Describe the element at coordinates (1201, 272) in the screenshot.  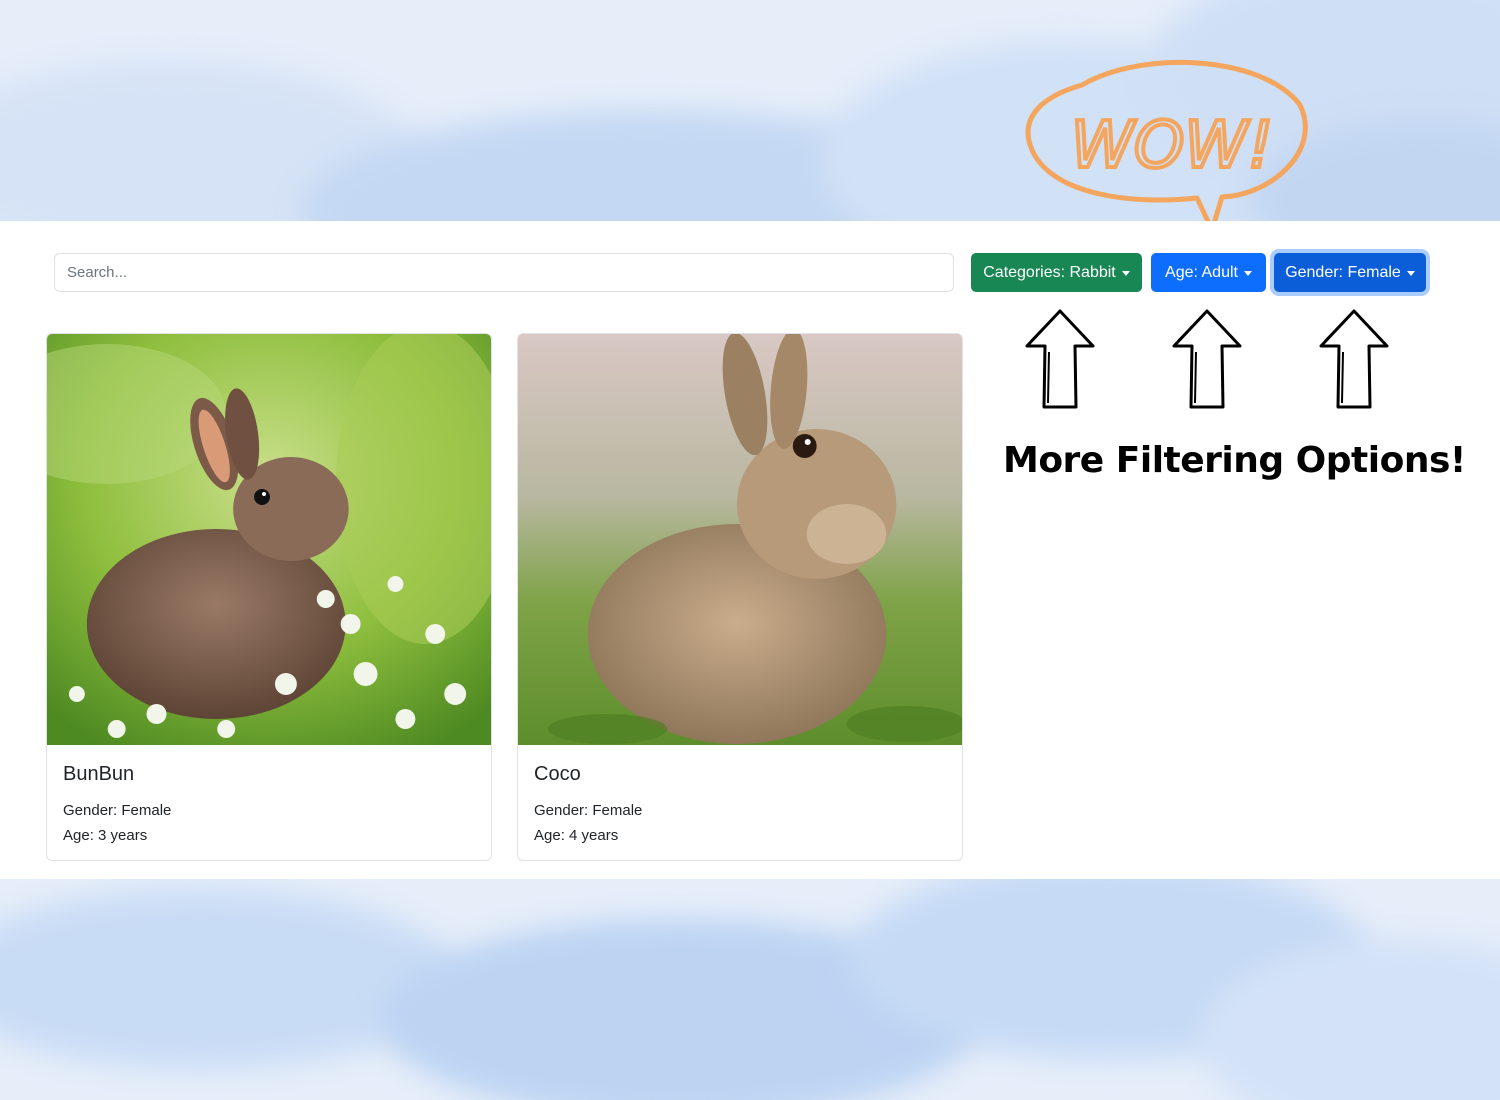
I see `age-filter-label: Age: Adult` at that location.